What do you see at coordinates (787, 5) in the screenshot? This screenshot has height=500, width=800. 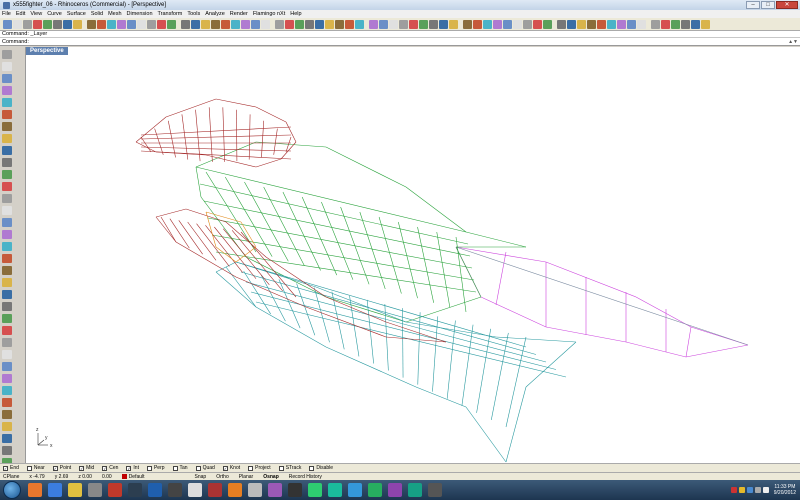 I see `close-button: ✕` at bounding box center [787, 5].